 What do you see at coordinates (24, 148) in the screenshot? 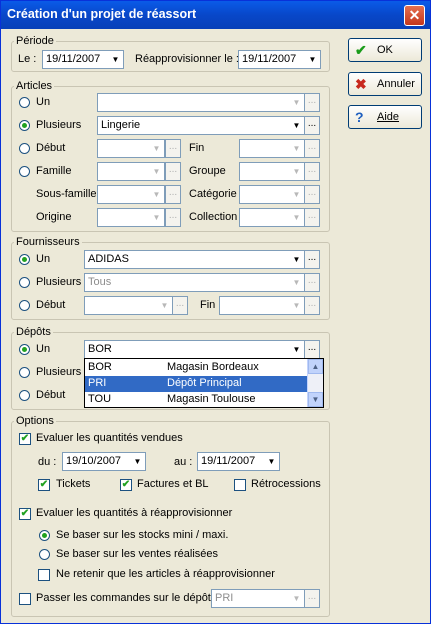
I see `articles-debut-radio` at bounding box center [24, 148].